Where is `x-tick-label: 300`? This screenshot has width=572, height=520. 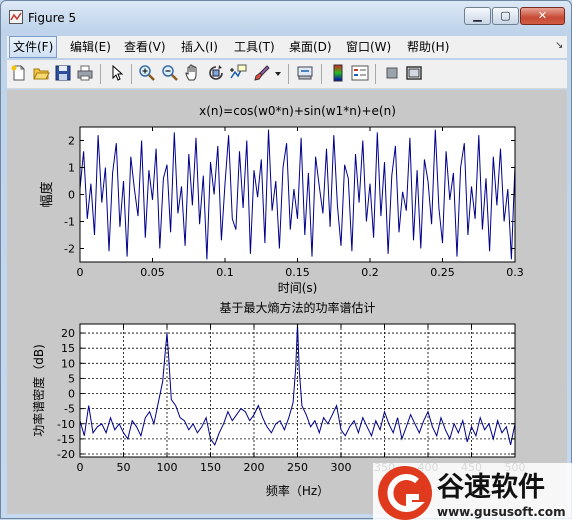
x-tick-label: 300 is located at coordinates (341, 467).